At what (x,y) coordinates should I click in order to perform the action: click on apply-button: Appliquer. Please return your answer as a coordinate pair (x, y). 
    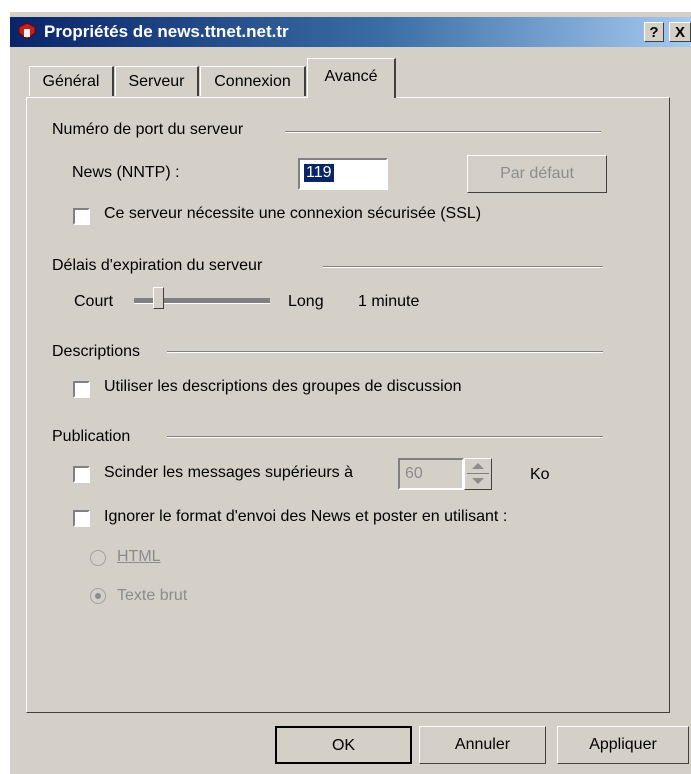
    Looking at the image, I should click on (623, 745).